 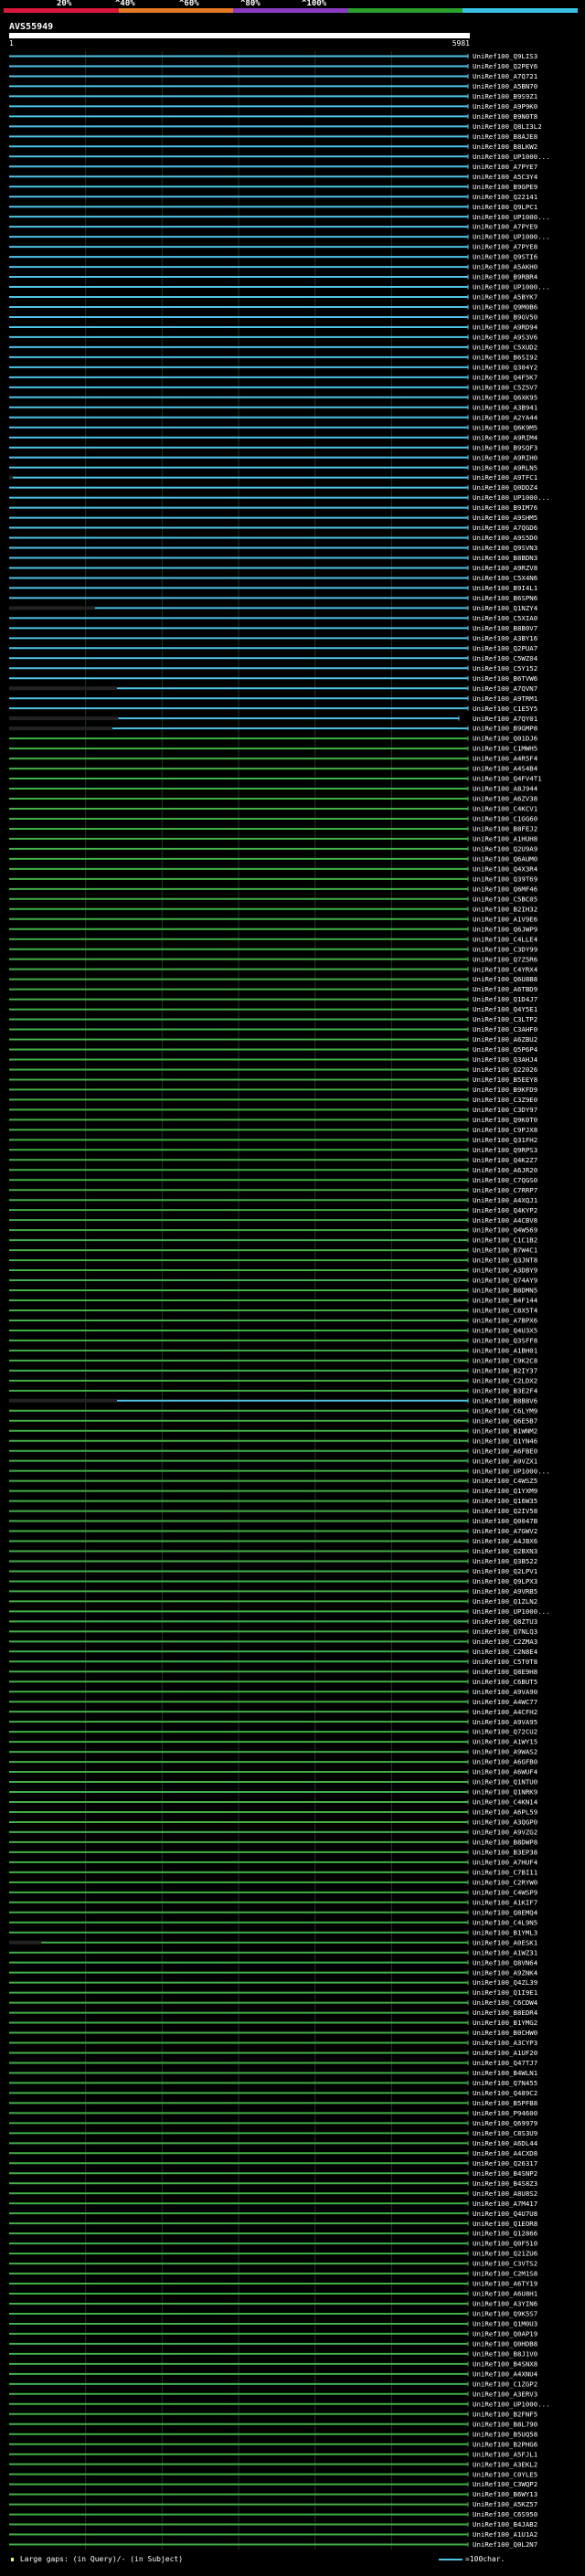 I want to click on hit-label: UniRef100_A7QVN7, so click(x=505, y=688).